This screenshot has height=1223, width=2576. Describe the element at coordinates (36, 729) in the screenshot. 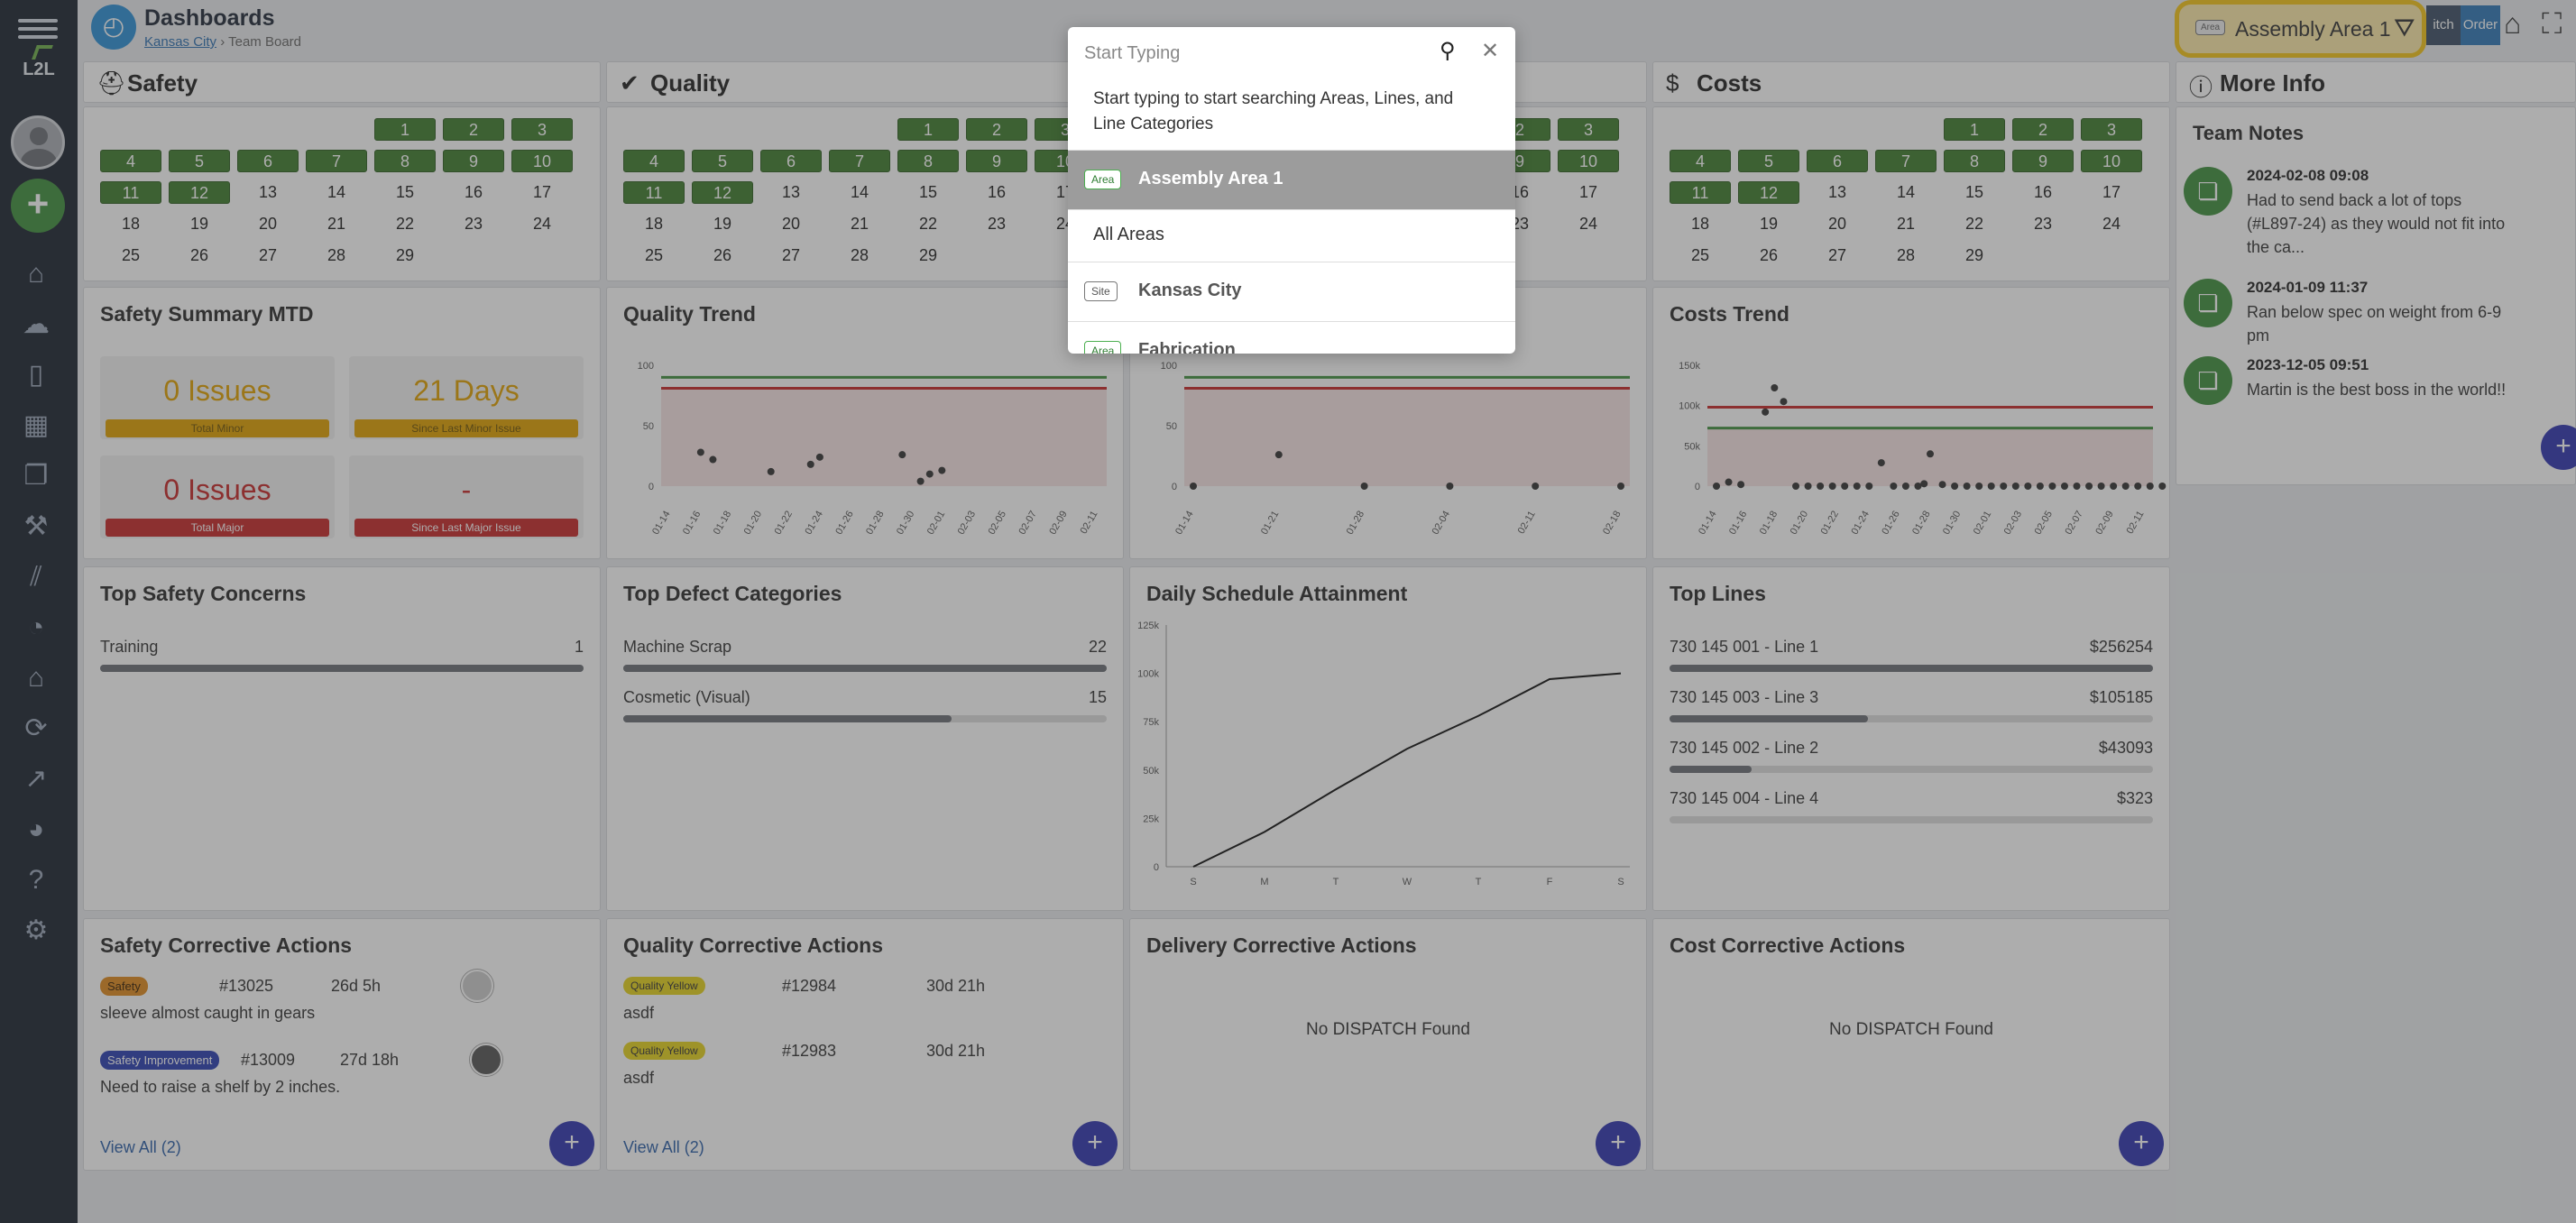

I see `sync-icon: ⟳` at that location.